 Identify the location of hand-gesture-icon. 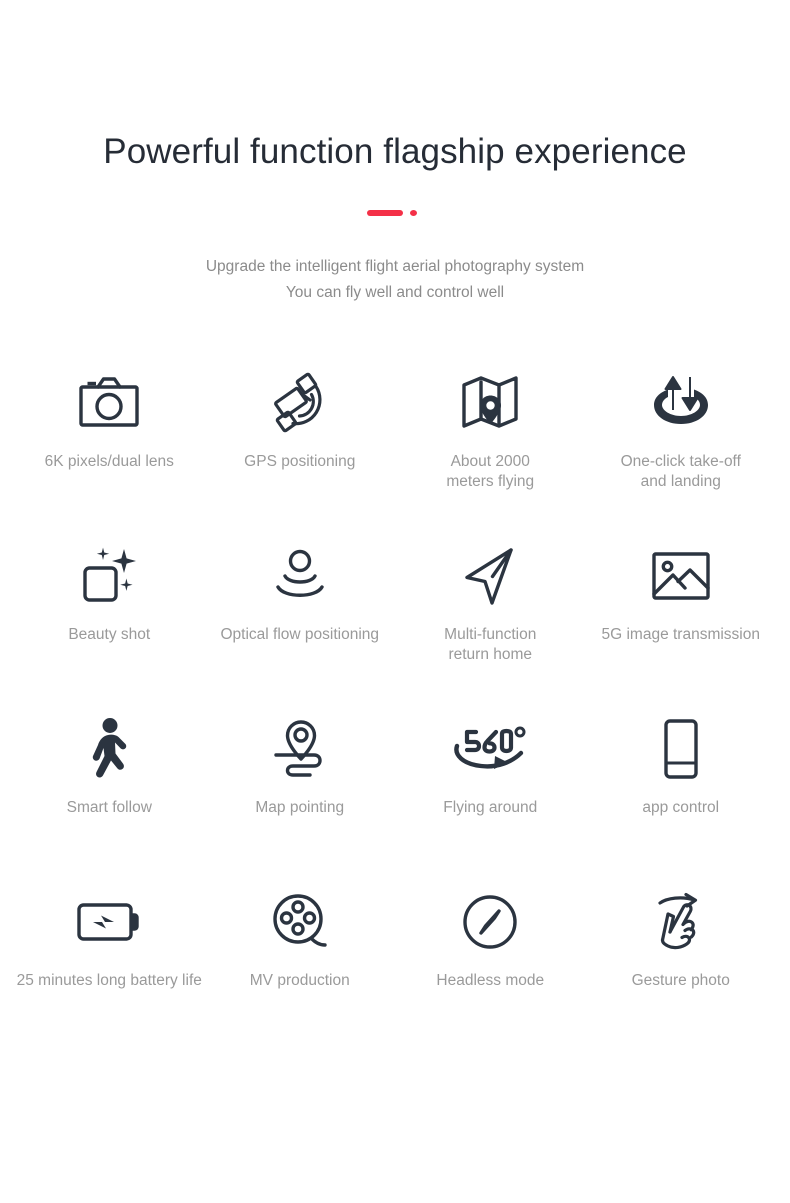
(681, 922).